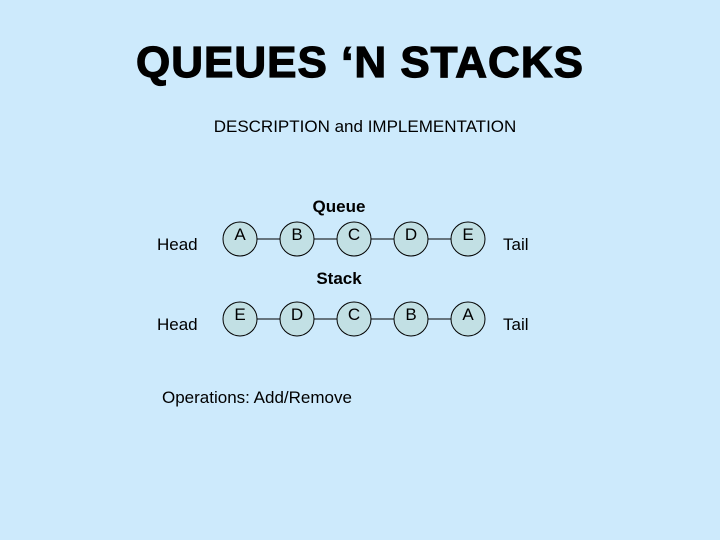  Describe the element at coordinates (354, 234) in the screenshot. I see `queue-node-label: C` at that location.